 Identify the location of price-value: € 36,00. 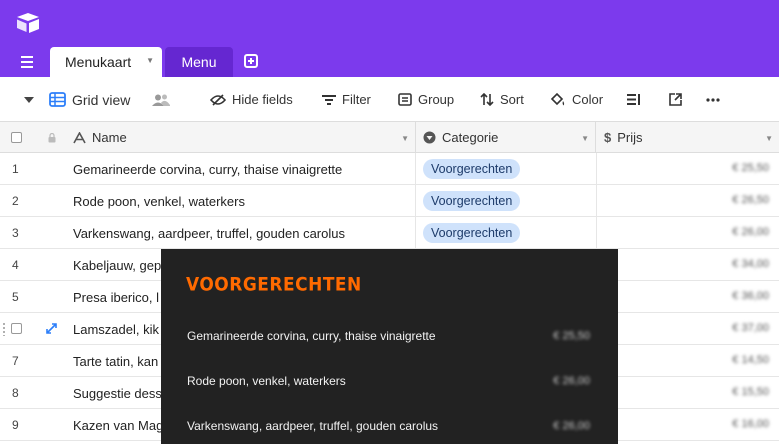
(750, 296).